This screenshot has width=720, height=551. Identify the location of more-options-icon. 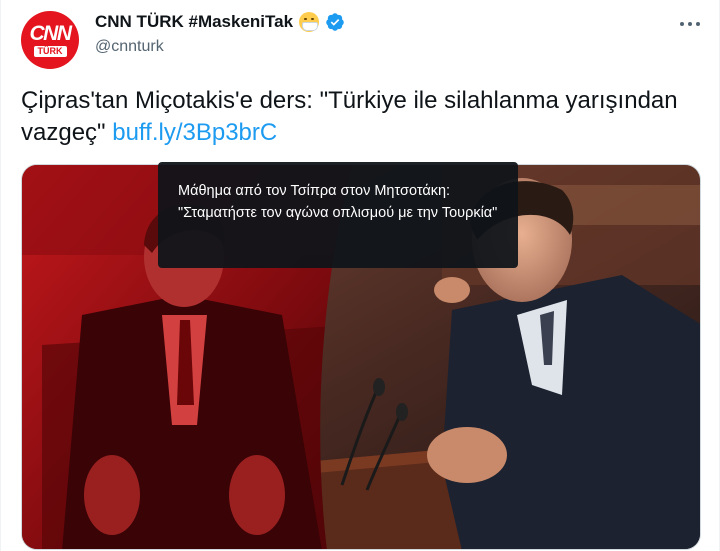
(690, 24).